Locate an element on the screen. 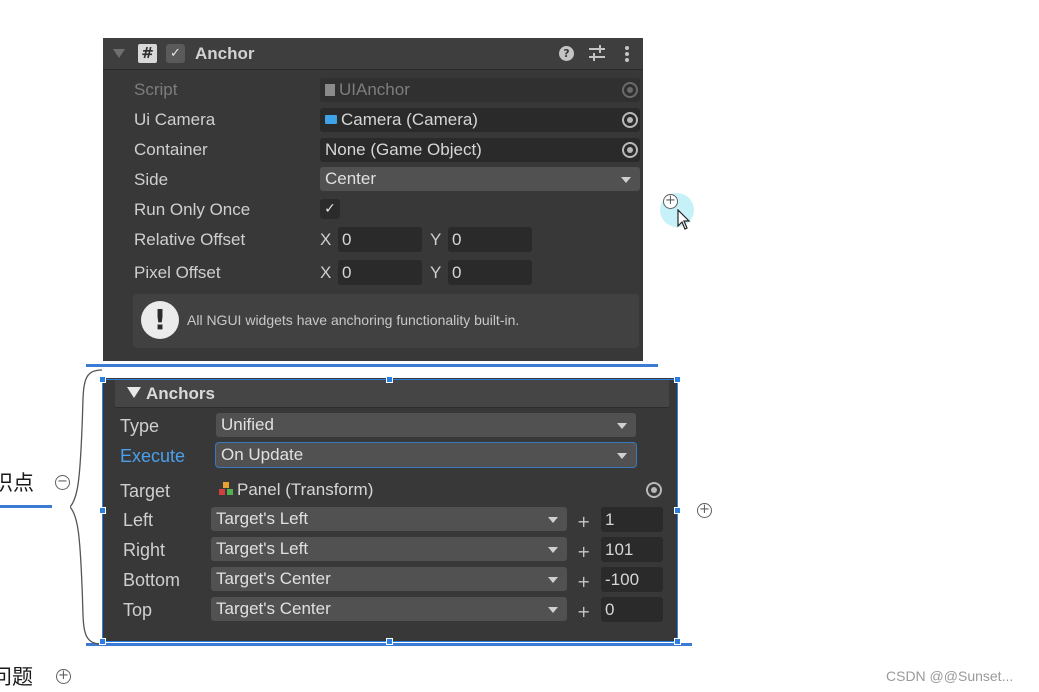  add-sibling-node-icon: + is located at coordinates (704, 510).